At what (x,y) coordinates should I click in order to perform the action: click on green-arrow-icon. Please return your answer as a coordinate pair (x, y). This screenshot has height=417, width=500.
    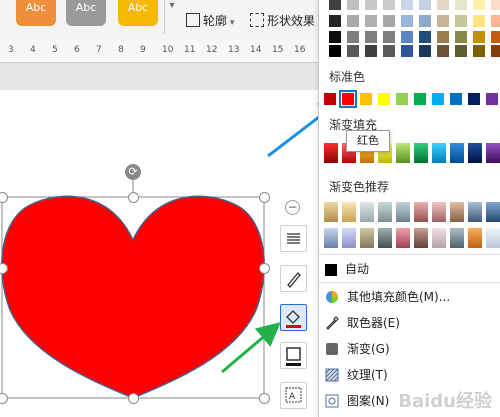
    Looking at the image, I should click on (251, 348).